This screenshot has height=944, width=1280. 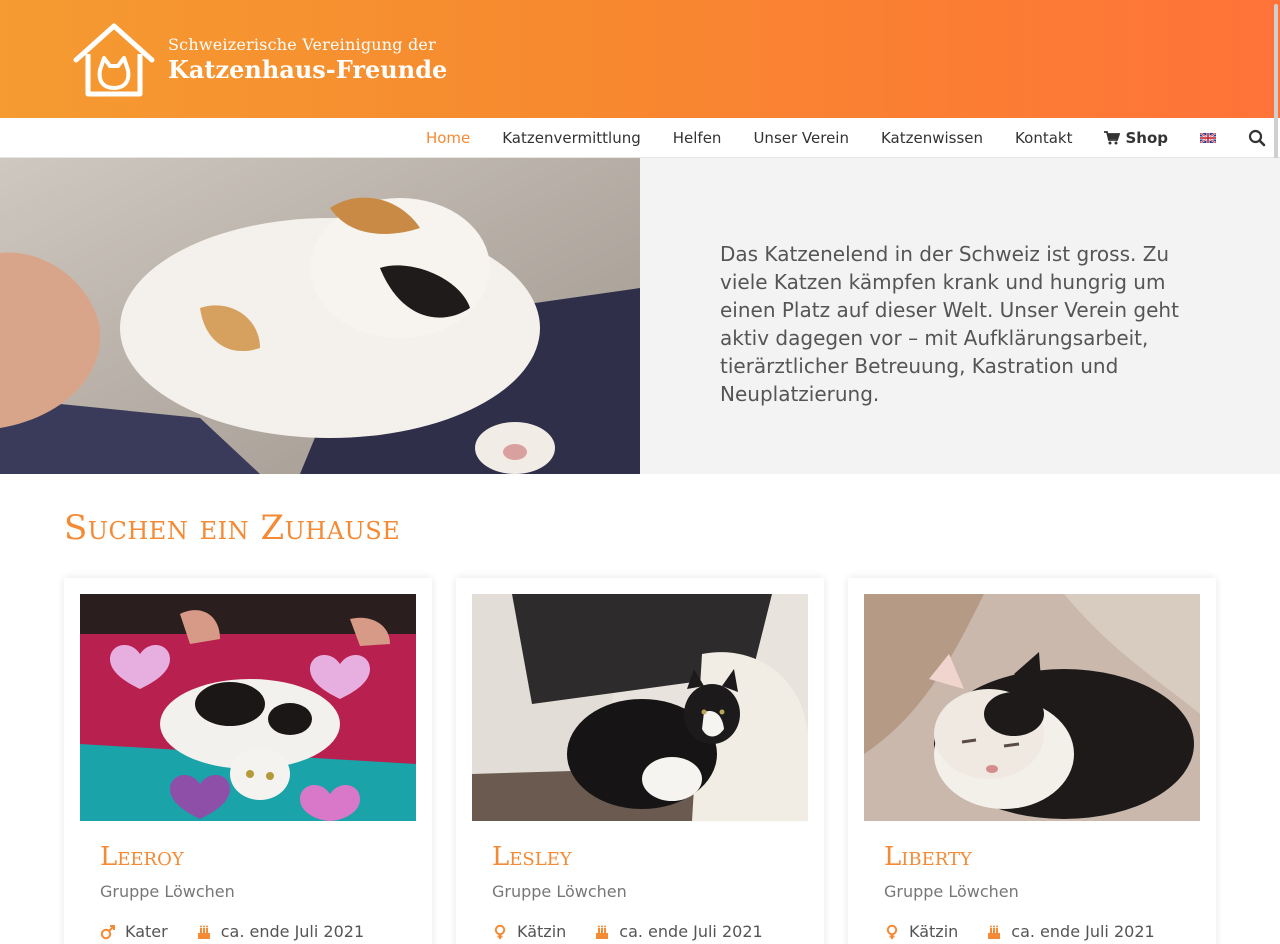 I want to click on cat-sex: Kater, so click(x=146, y=931).